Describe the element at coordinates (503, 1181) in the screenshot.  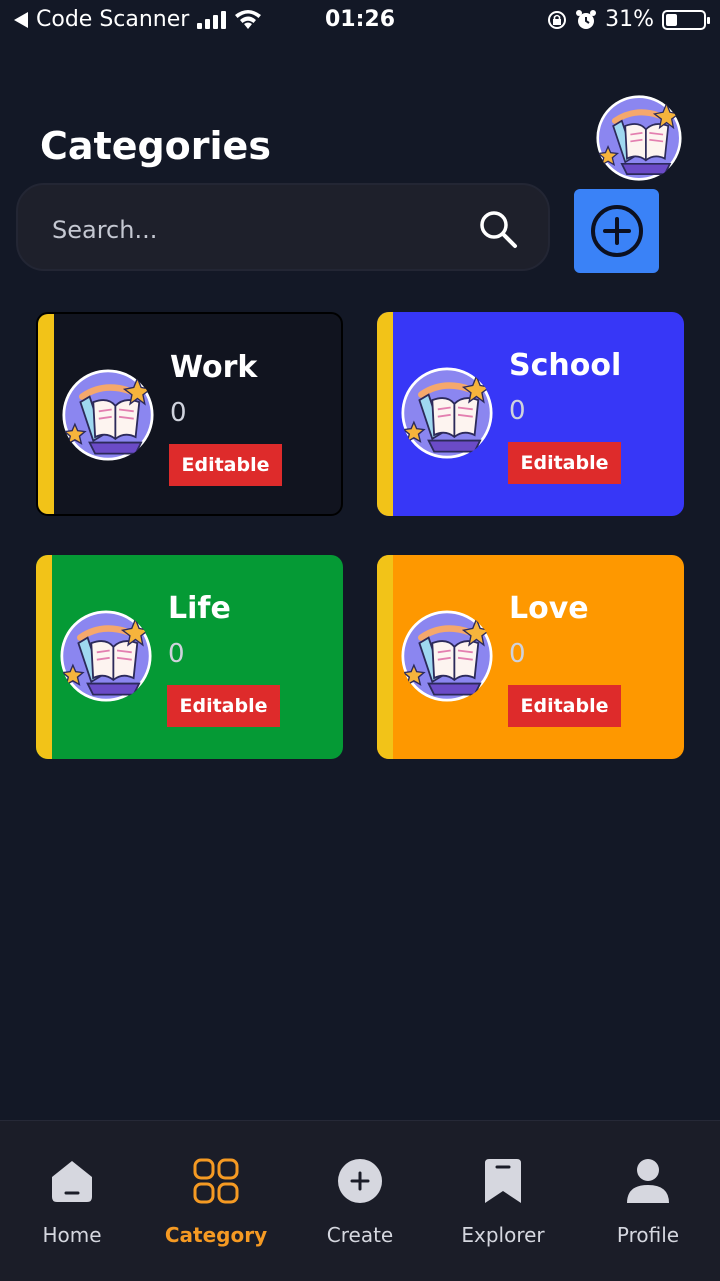
I see `bookmark-icon` at that location.